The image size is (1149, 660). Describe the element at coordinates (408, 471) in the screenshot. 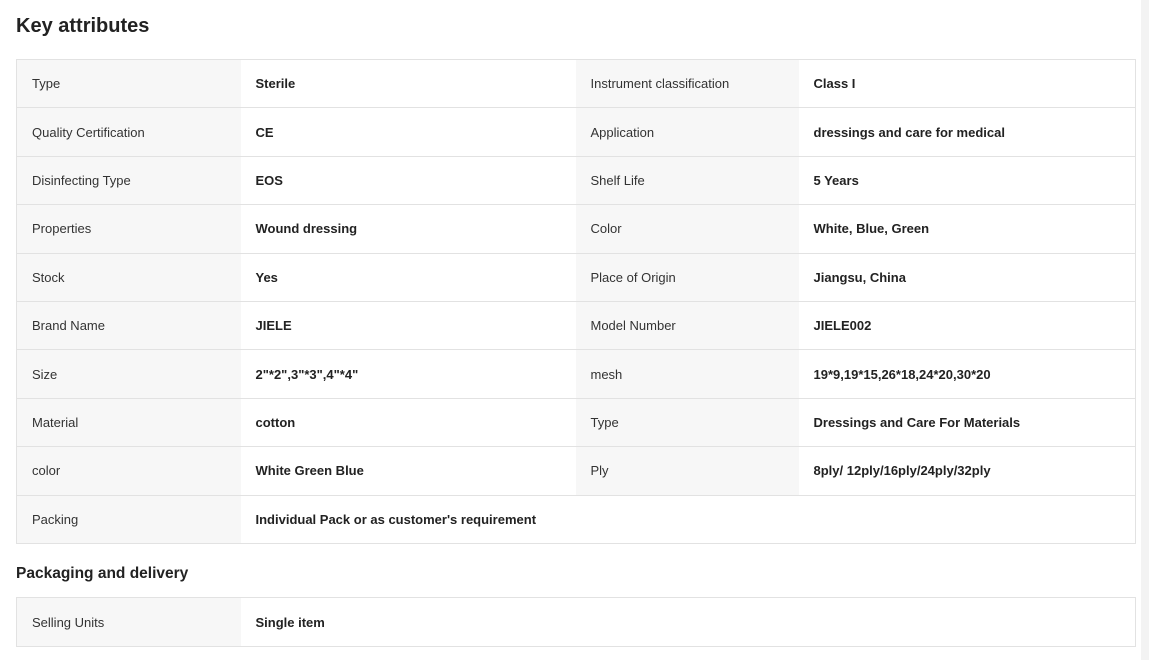

I see `attribute-value: White Green Blue` at that location.